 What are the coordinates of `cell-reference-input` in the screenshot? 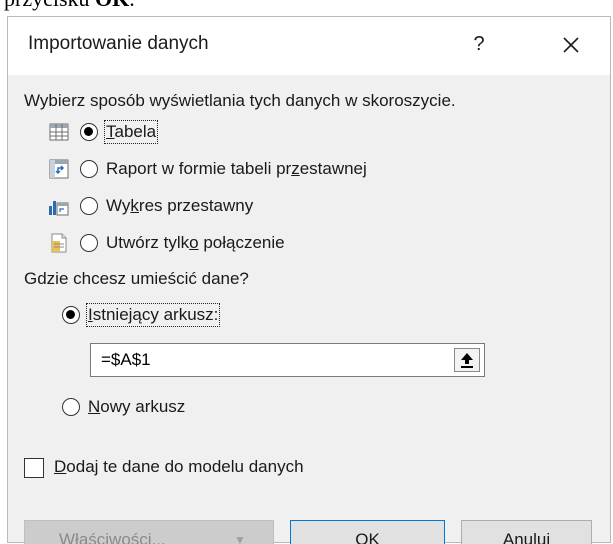 It's located at (273, 360).